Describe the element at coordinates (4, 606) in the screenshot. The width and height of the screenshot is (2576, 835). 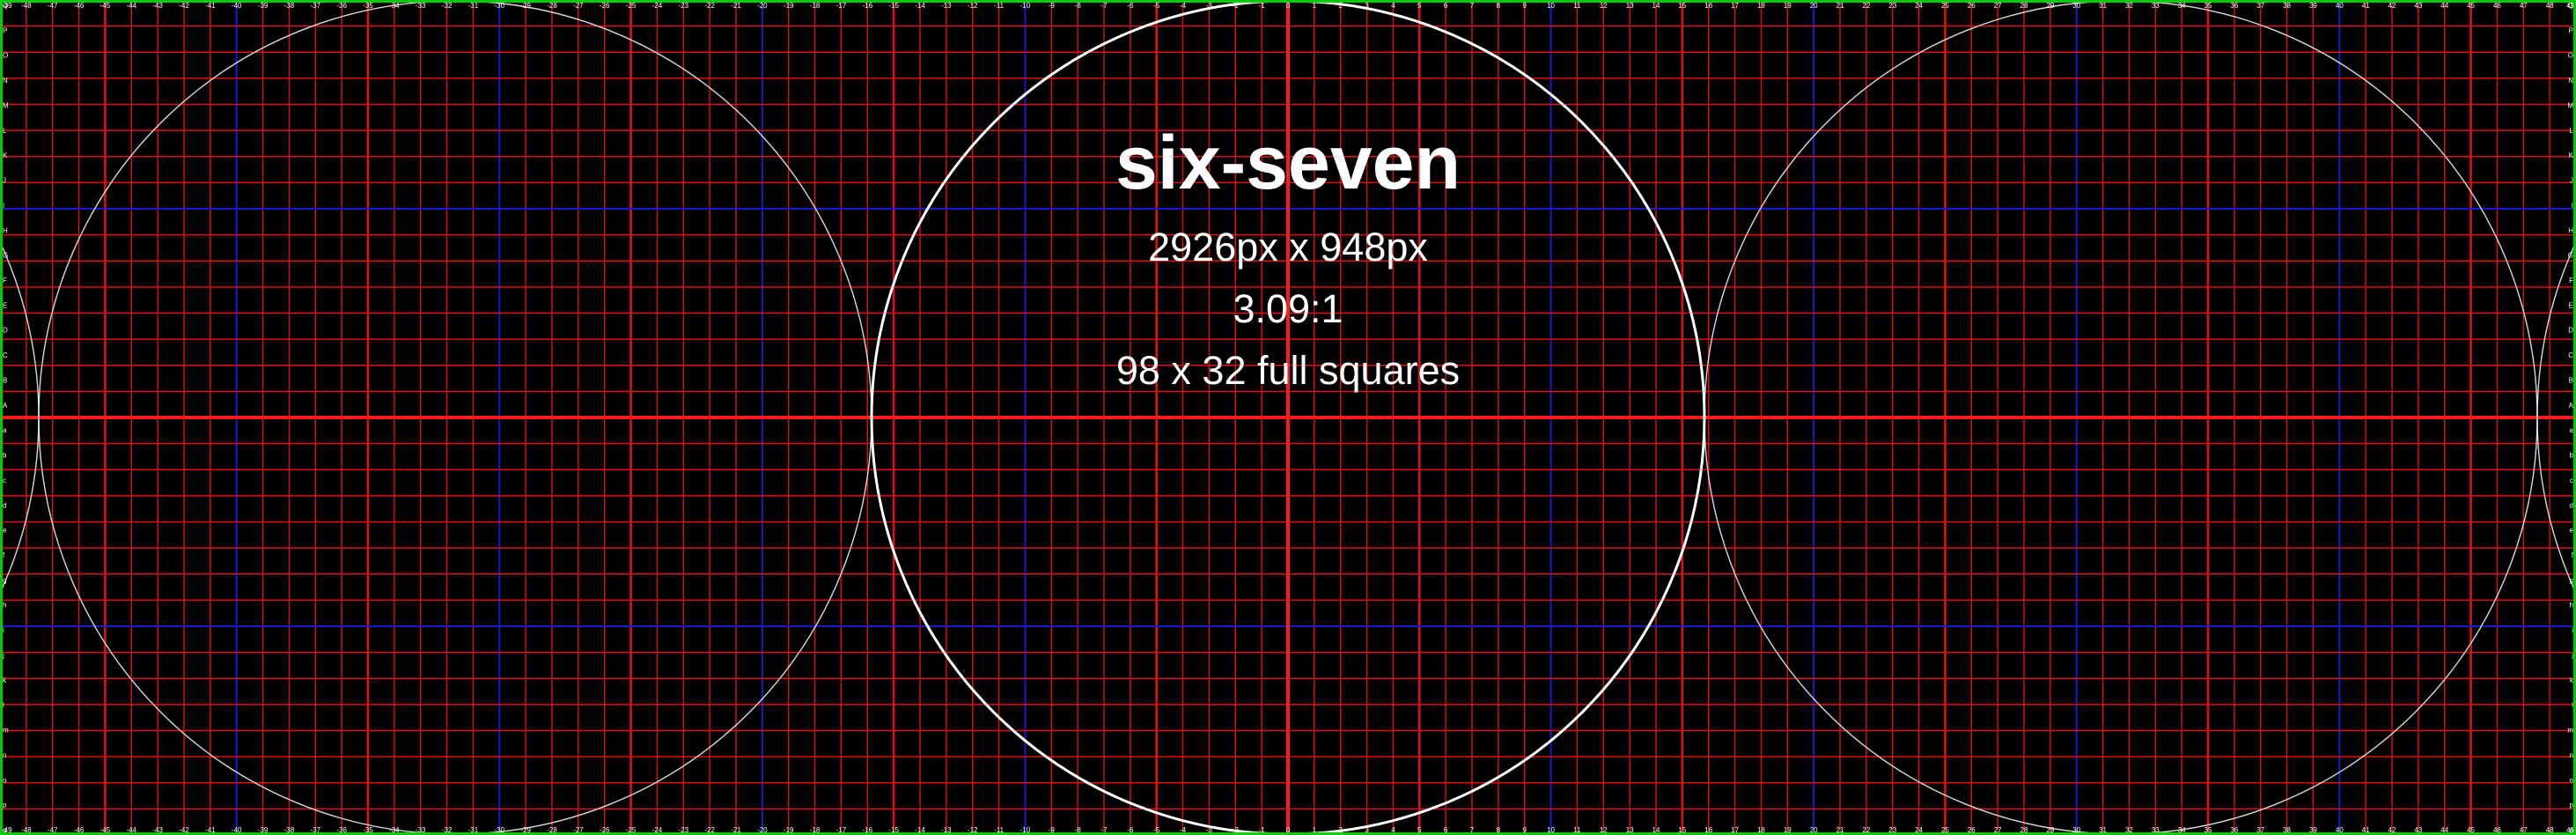
I see `row-tick-label-left: h` at that location.